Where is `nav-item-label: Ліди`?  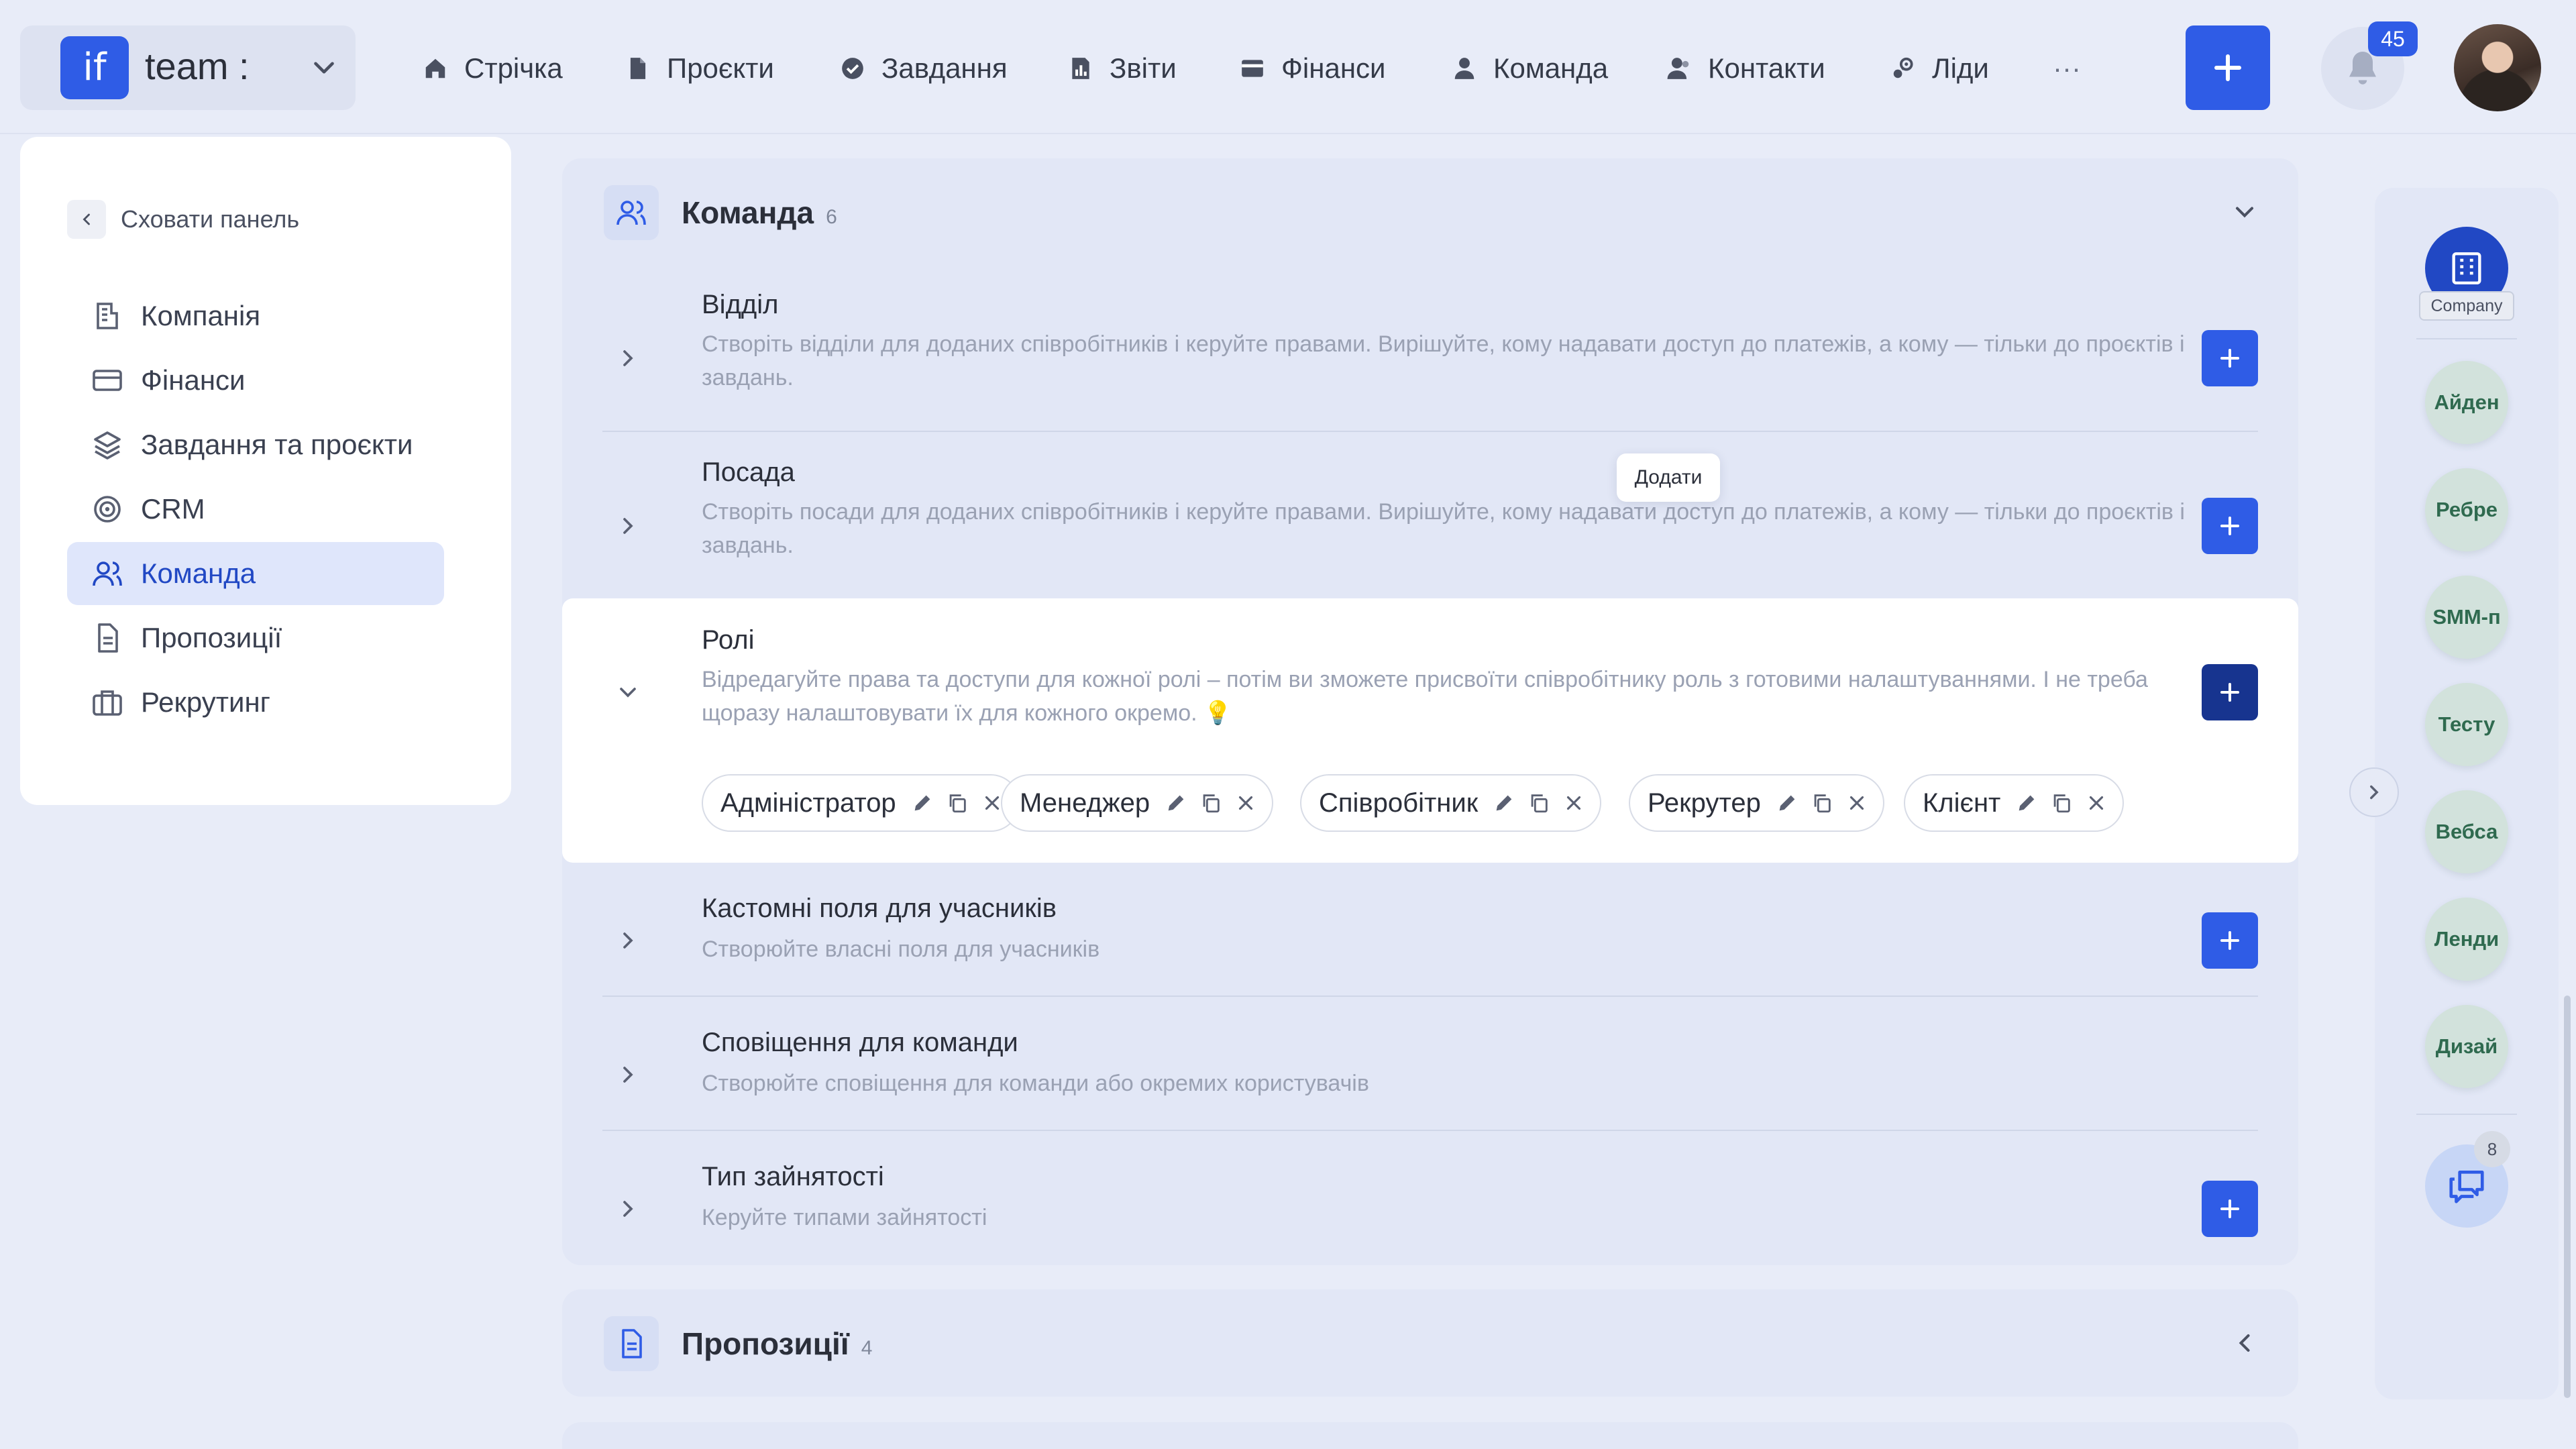
nav-item-label: Ліди is located at coordinates (1960, 68).